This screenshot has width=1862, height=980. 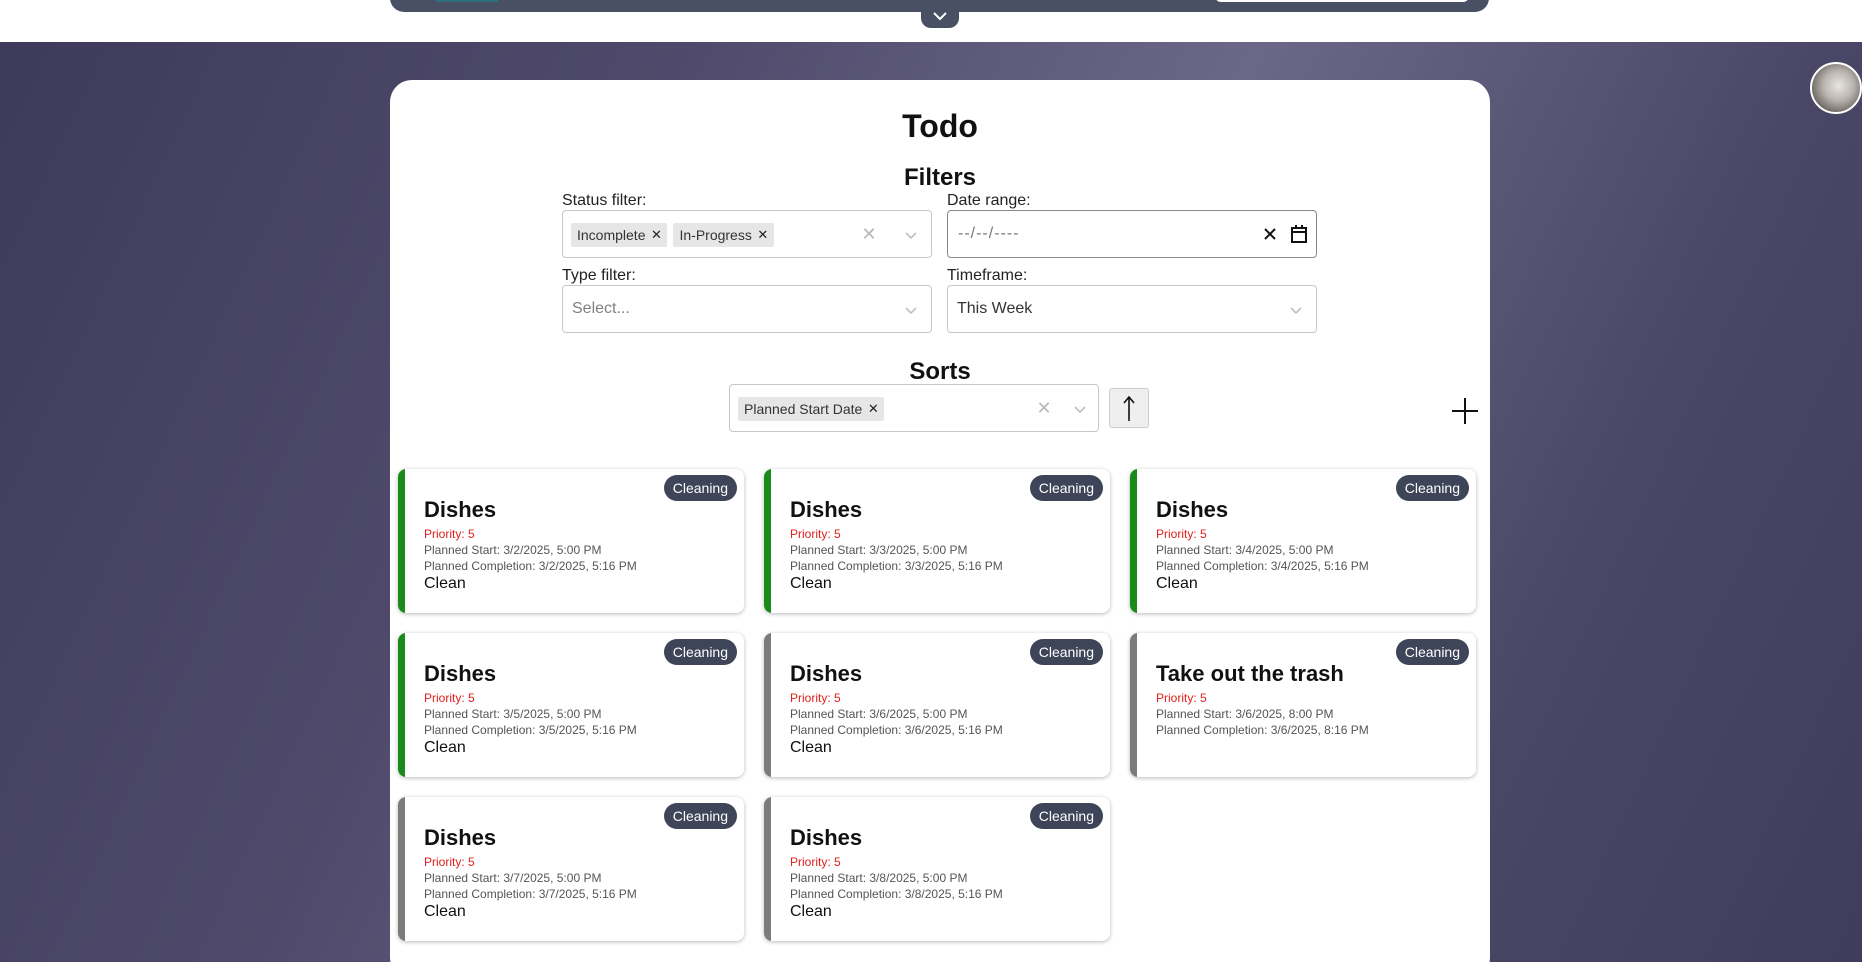 What do you see at coordinates (604, 200) in the screenshot?
I see `status-filter-label: Status filter:` at bounding box center [604, 200].